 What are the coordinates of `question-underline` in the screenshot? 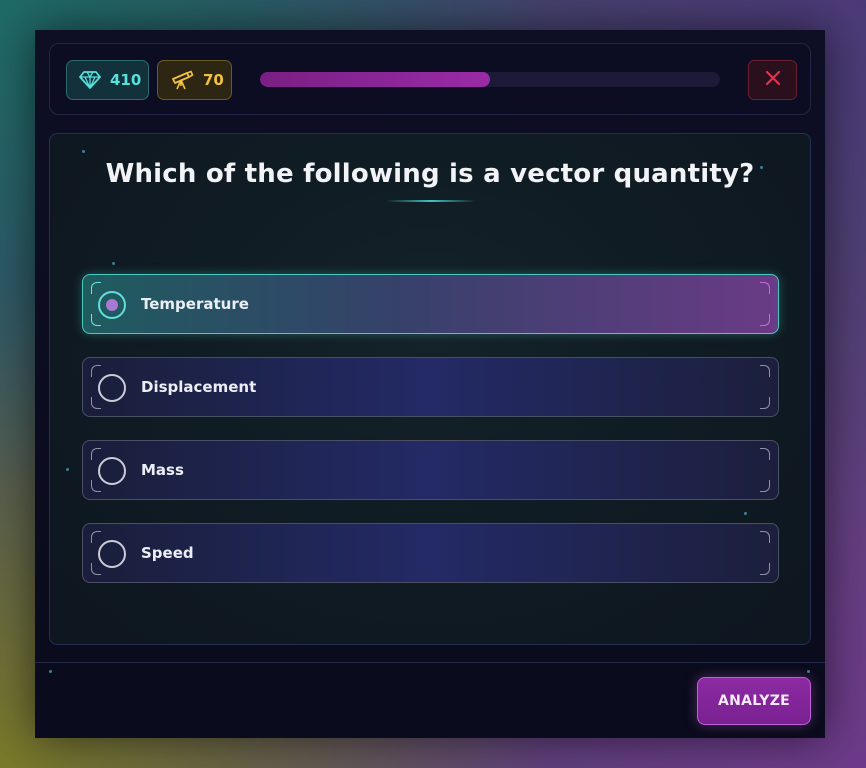 It's located at (431, 201).